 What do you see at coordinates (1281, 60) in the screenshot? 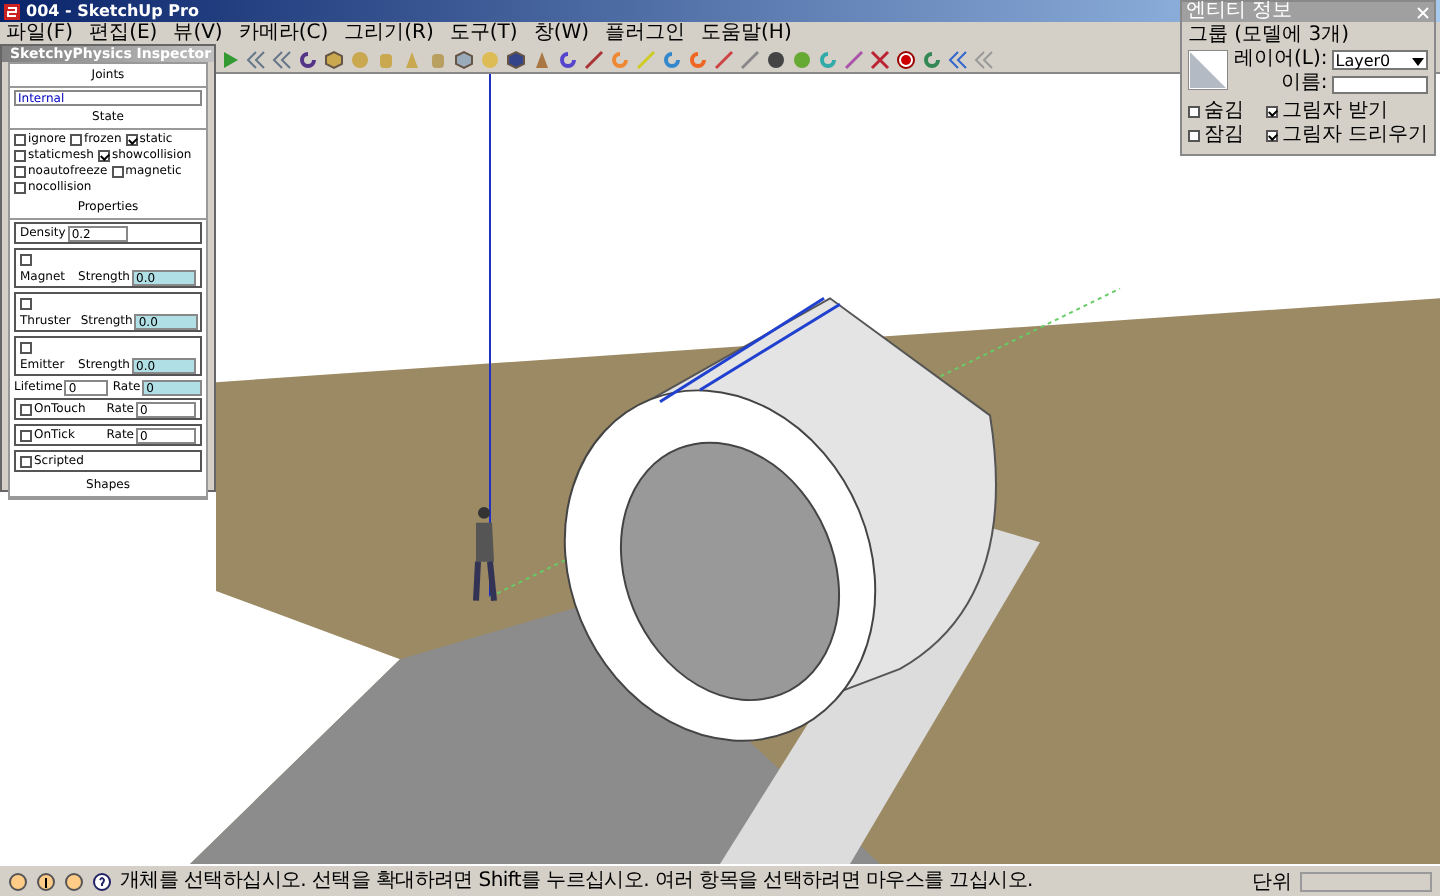
I see `field-label: 레이어(L):` at bounding box center [1281, 60].